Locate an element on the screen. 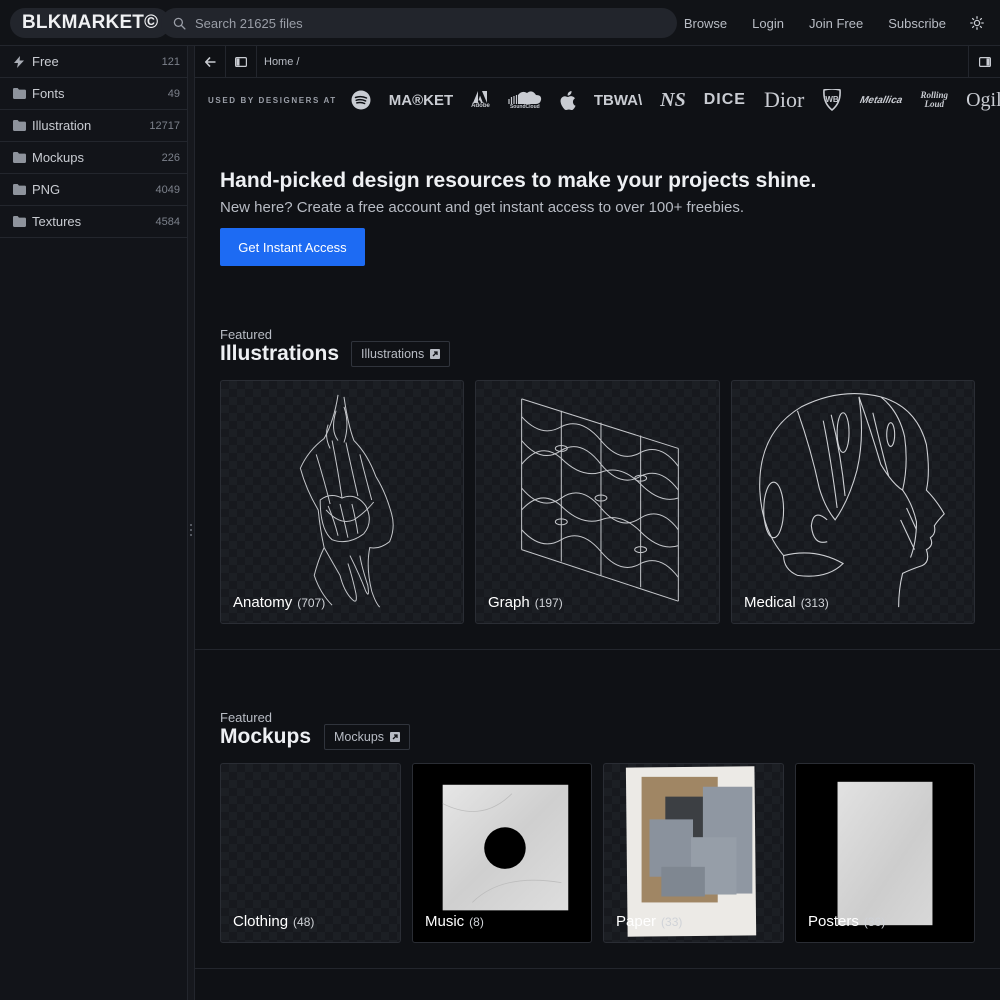  card-clothing: Clothing (48) is located at coordinates (310, 853).